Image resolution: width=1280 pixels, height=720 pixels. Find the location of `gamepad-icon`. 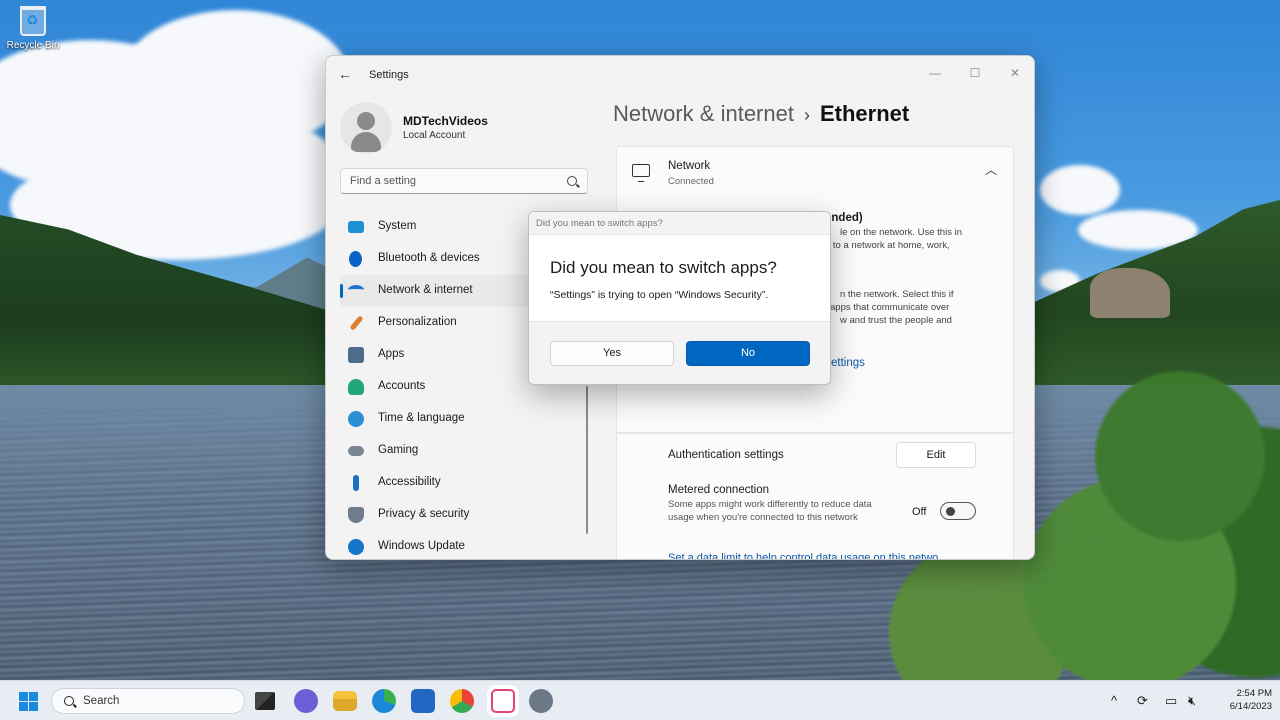

gamepad-icon is located at coordinates (356, 451).